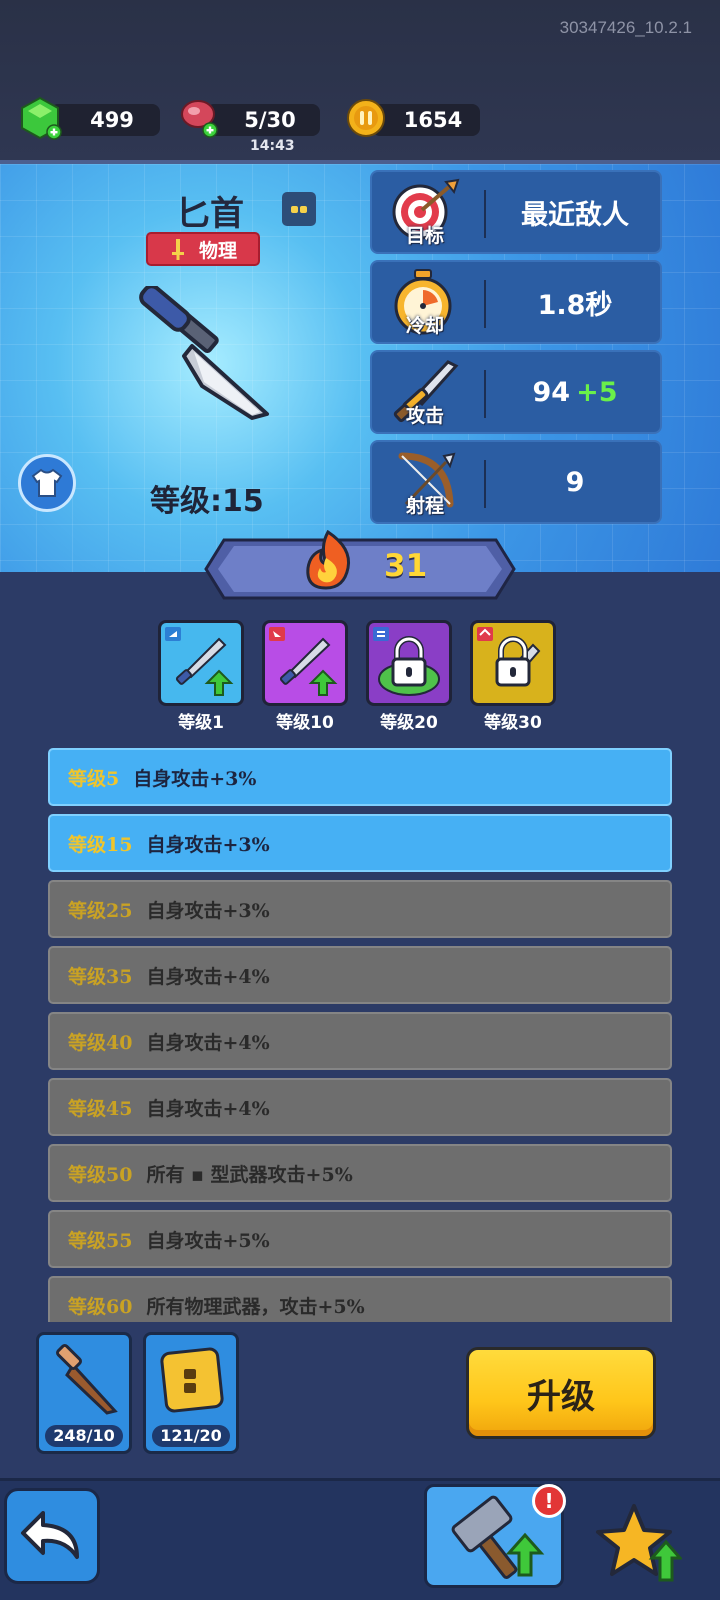 This screenshot has width=720, height=1600. Describe the element at coordinates (360, 1107) in the screenshot. I see `perk-row: 等级45 自身攻击+4%` at that location.